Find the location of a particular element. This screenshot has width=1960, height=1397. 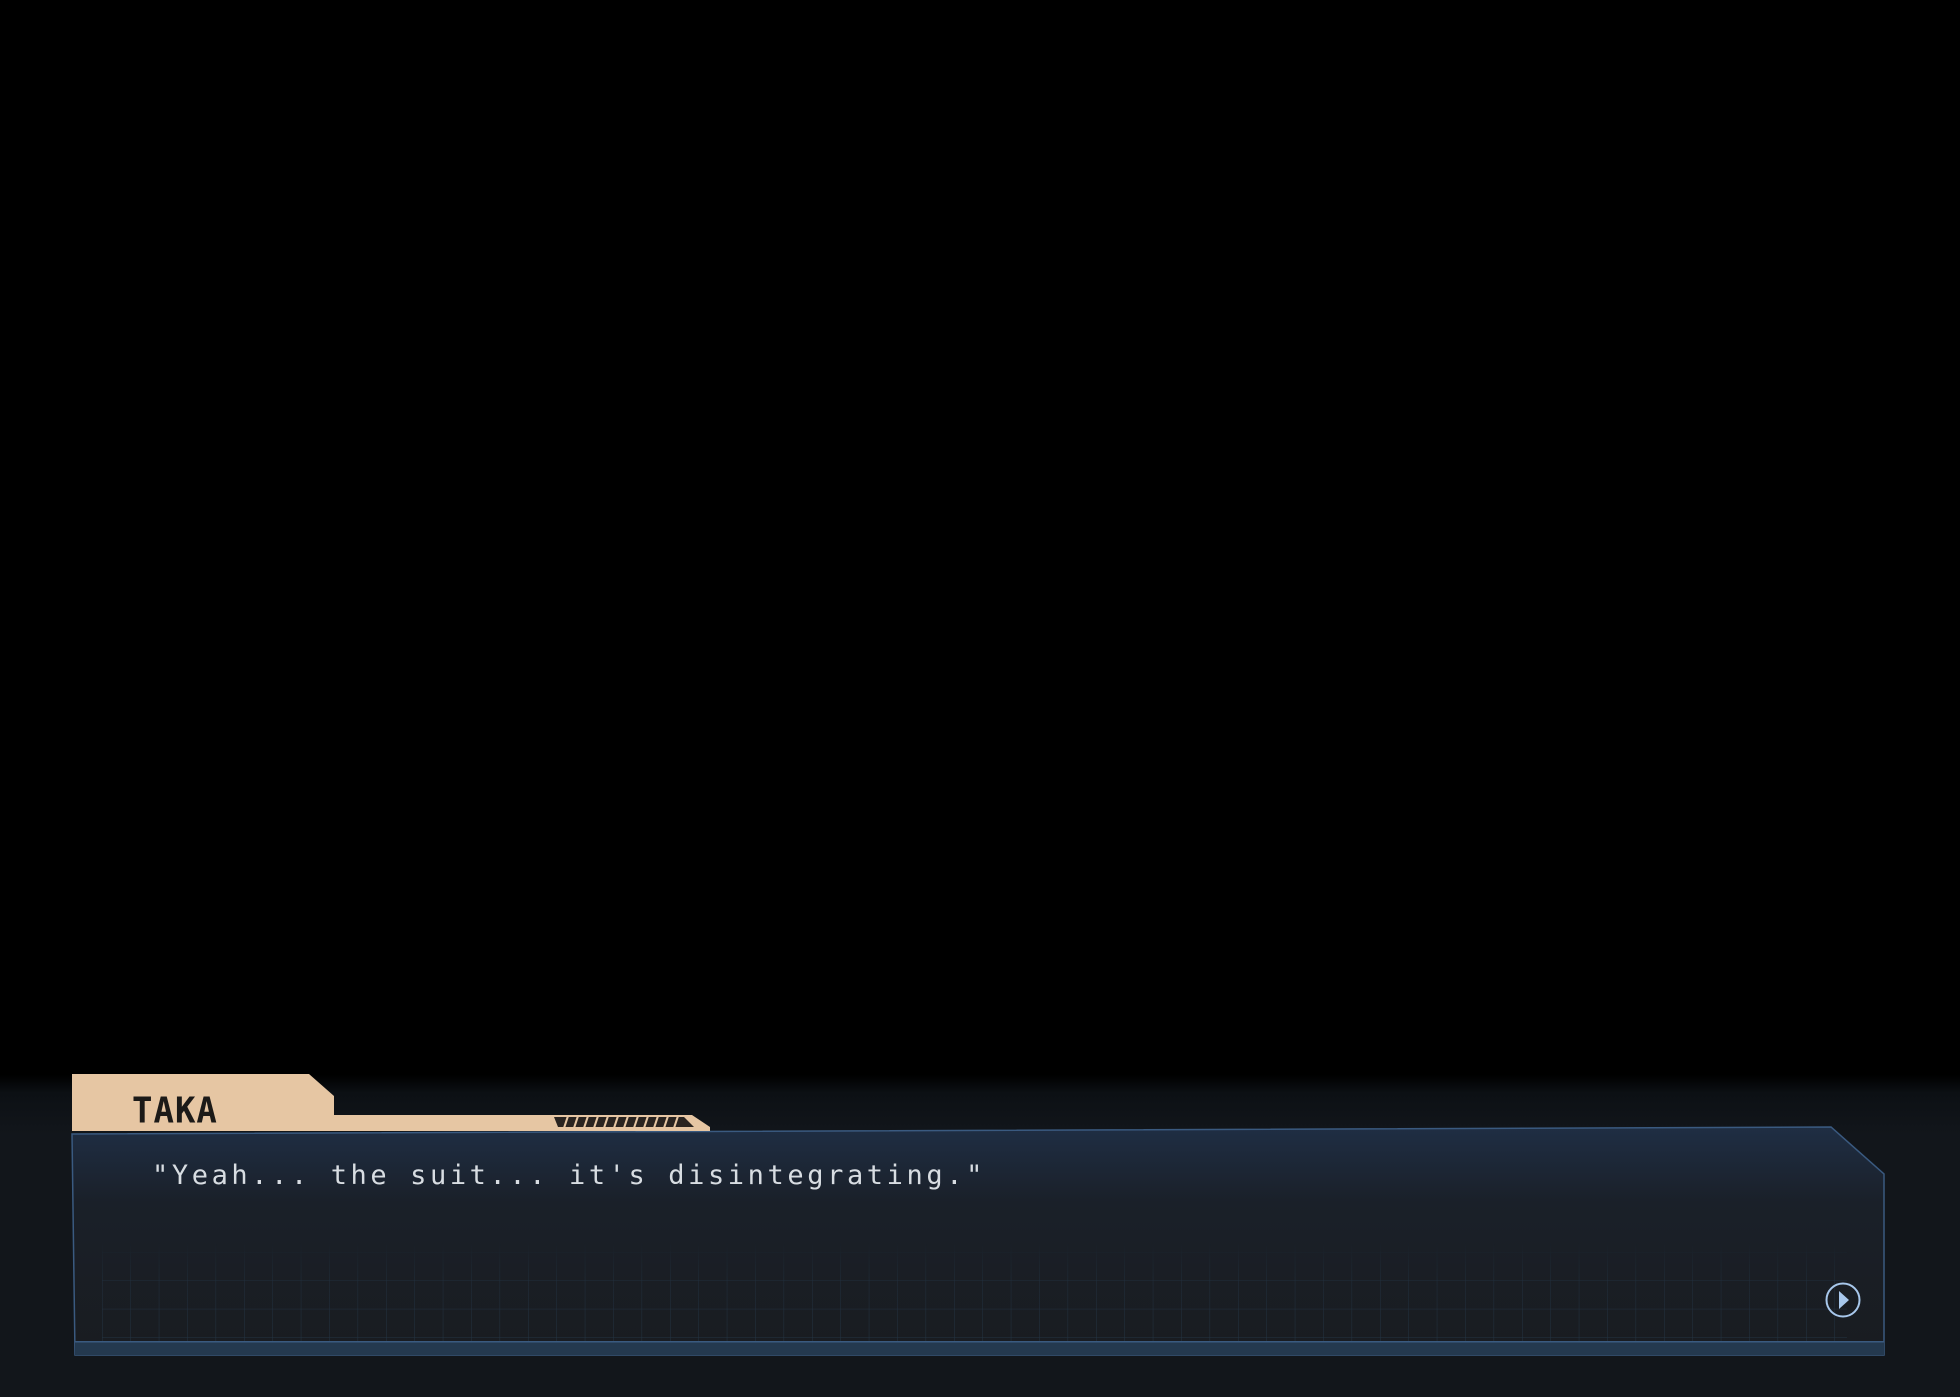

grid-pattern is located at coordinates (974, 1294).